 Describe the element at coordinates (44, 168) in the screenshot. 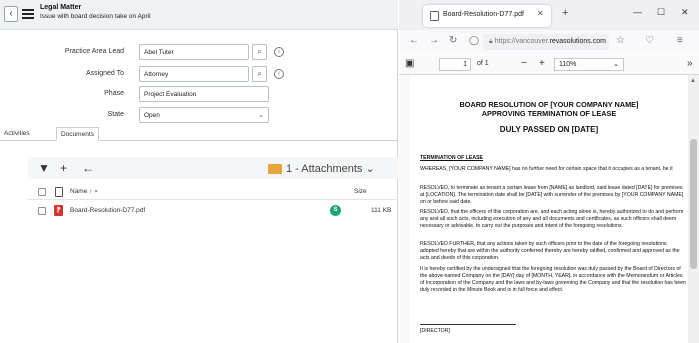

I see `filter-icon: ▼` at that location.